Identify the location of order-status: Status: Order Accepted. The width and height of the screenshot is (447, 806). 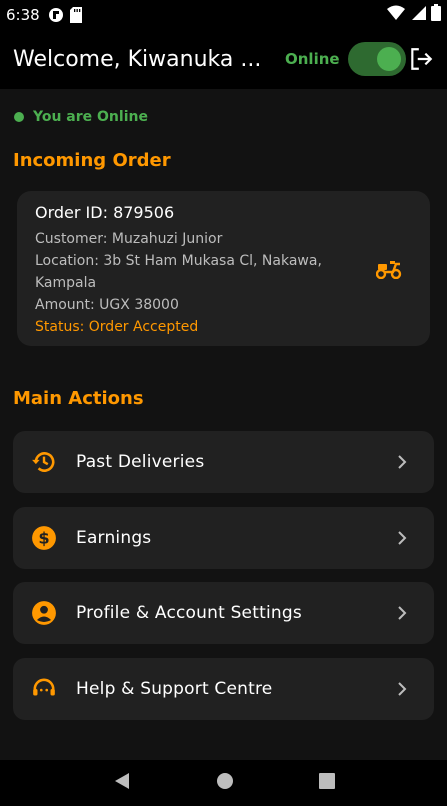
(117, 327).